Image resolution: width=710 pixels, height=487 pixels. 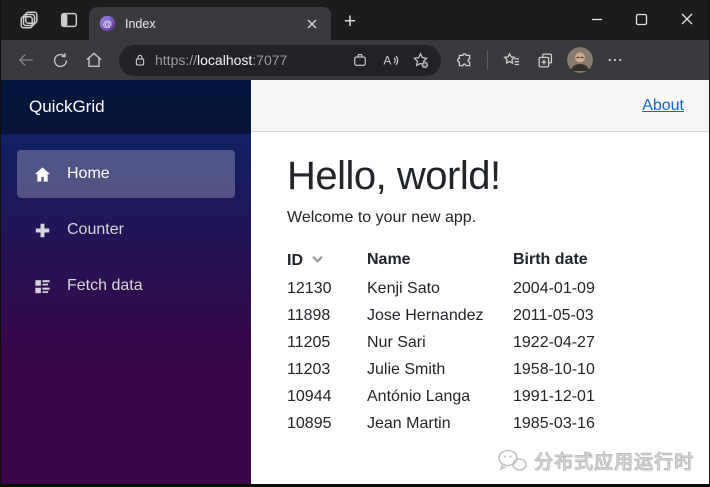 What do you see at coordinates (511, 60) in the screenshot?
I see `favorites-icon` at bounding box center [511, 60].